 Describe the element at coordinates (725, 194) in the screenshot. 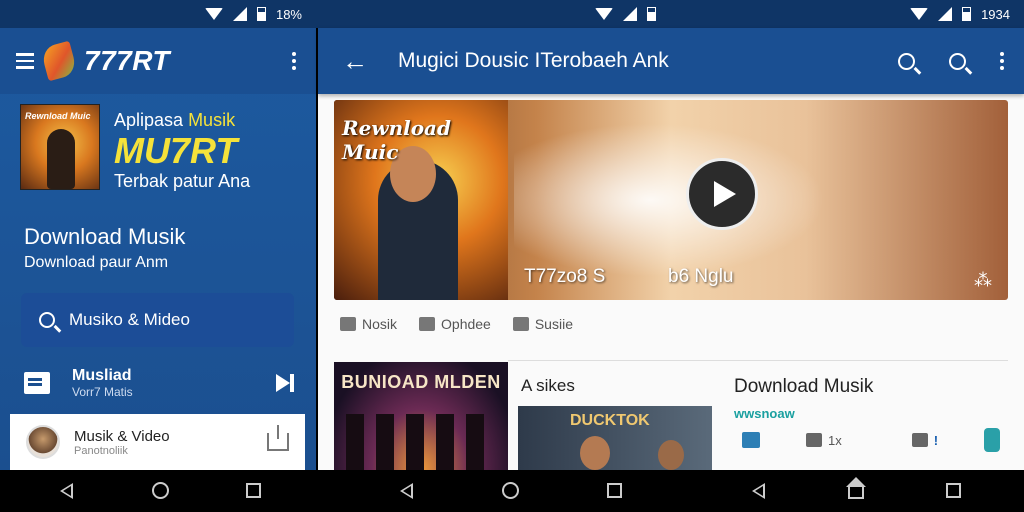

I see `play-icon` at that location.